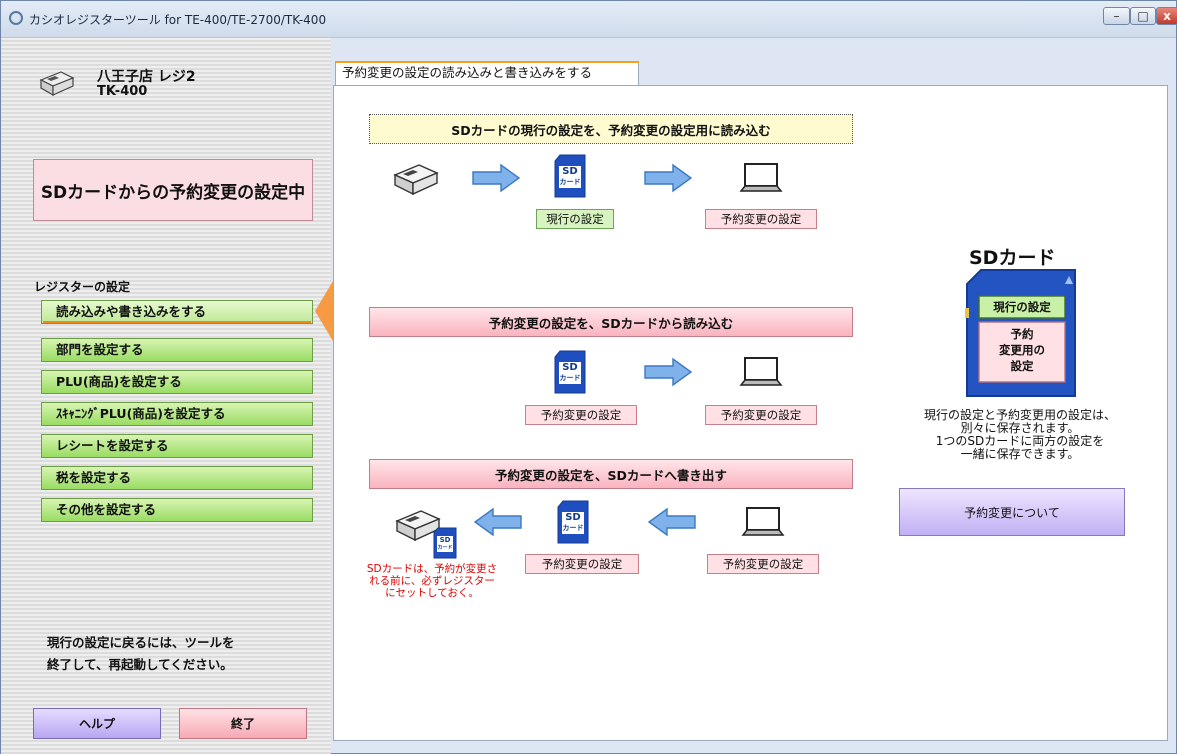 Image resolution: width=1177 pixels, height=754 pixels. Describe the element at coordinates (177, 478) in the screenshot. I see `nav-tax: 税を設定する` at that location.